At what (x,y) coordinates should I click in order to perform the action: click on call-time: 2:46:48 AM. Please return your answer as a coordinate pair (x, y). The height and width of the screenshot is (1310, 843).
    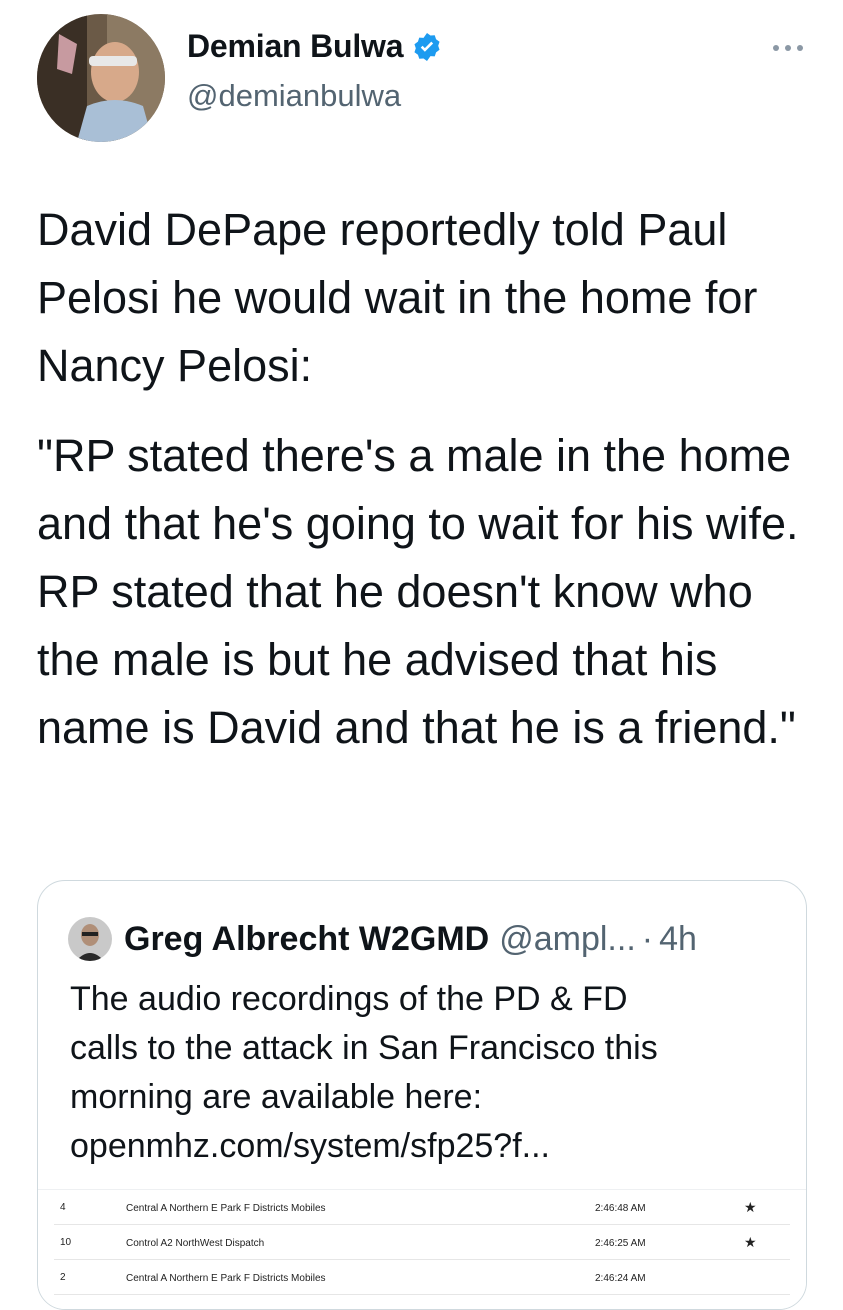
    Looking at the image, I should click on (620, 1208).